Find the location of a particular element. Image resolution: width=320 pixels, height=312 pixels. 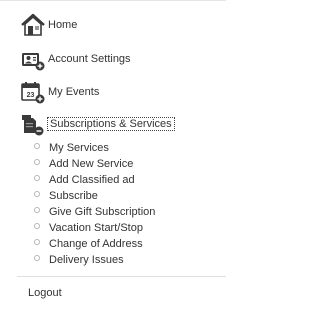

submenu-item-label: Delivery Issues is located at coordinates (86, 260).